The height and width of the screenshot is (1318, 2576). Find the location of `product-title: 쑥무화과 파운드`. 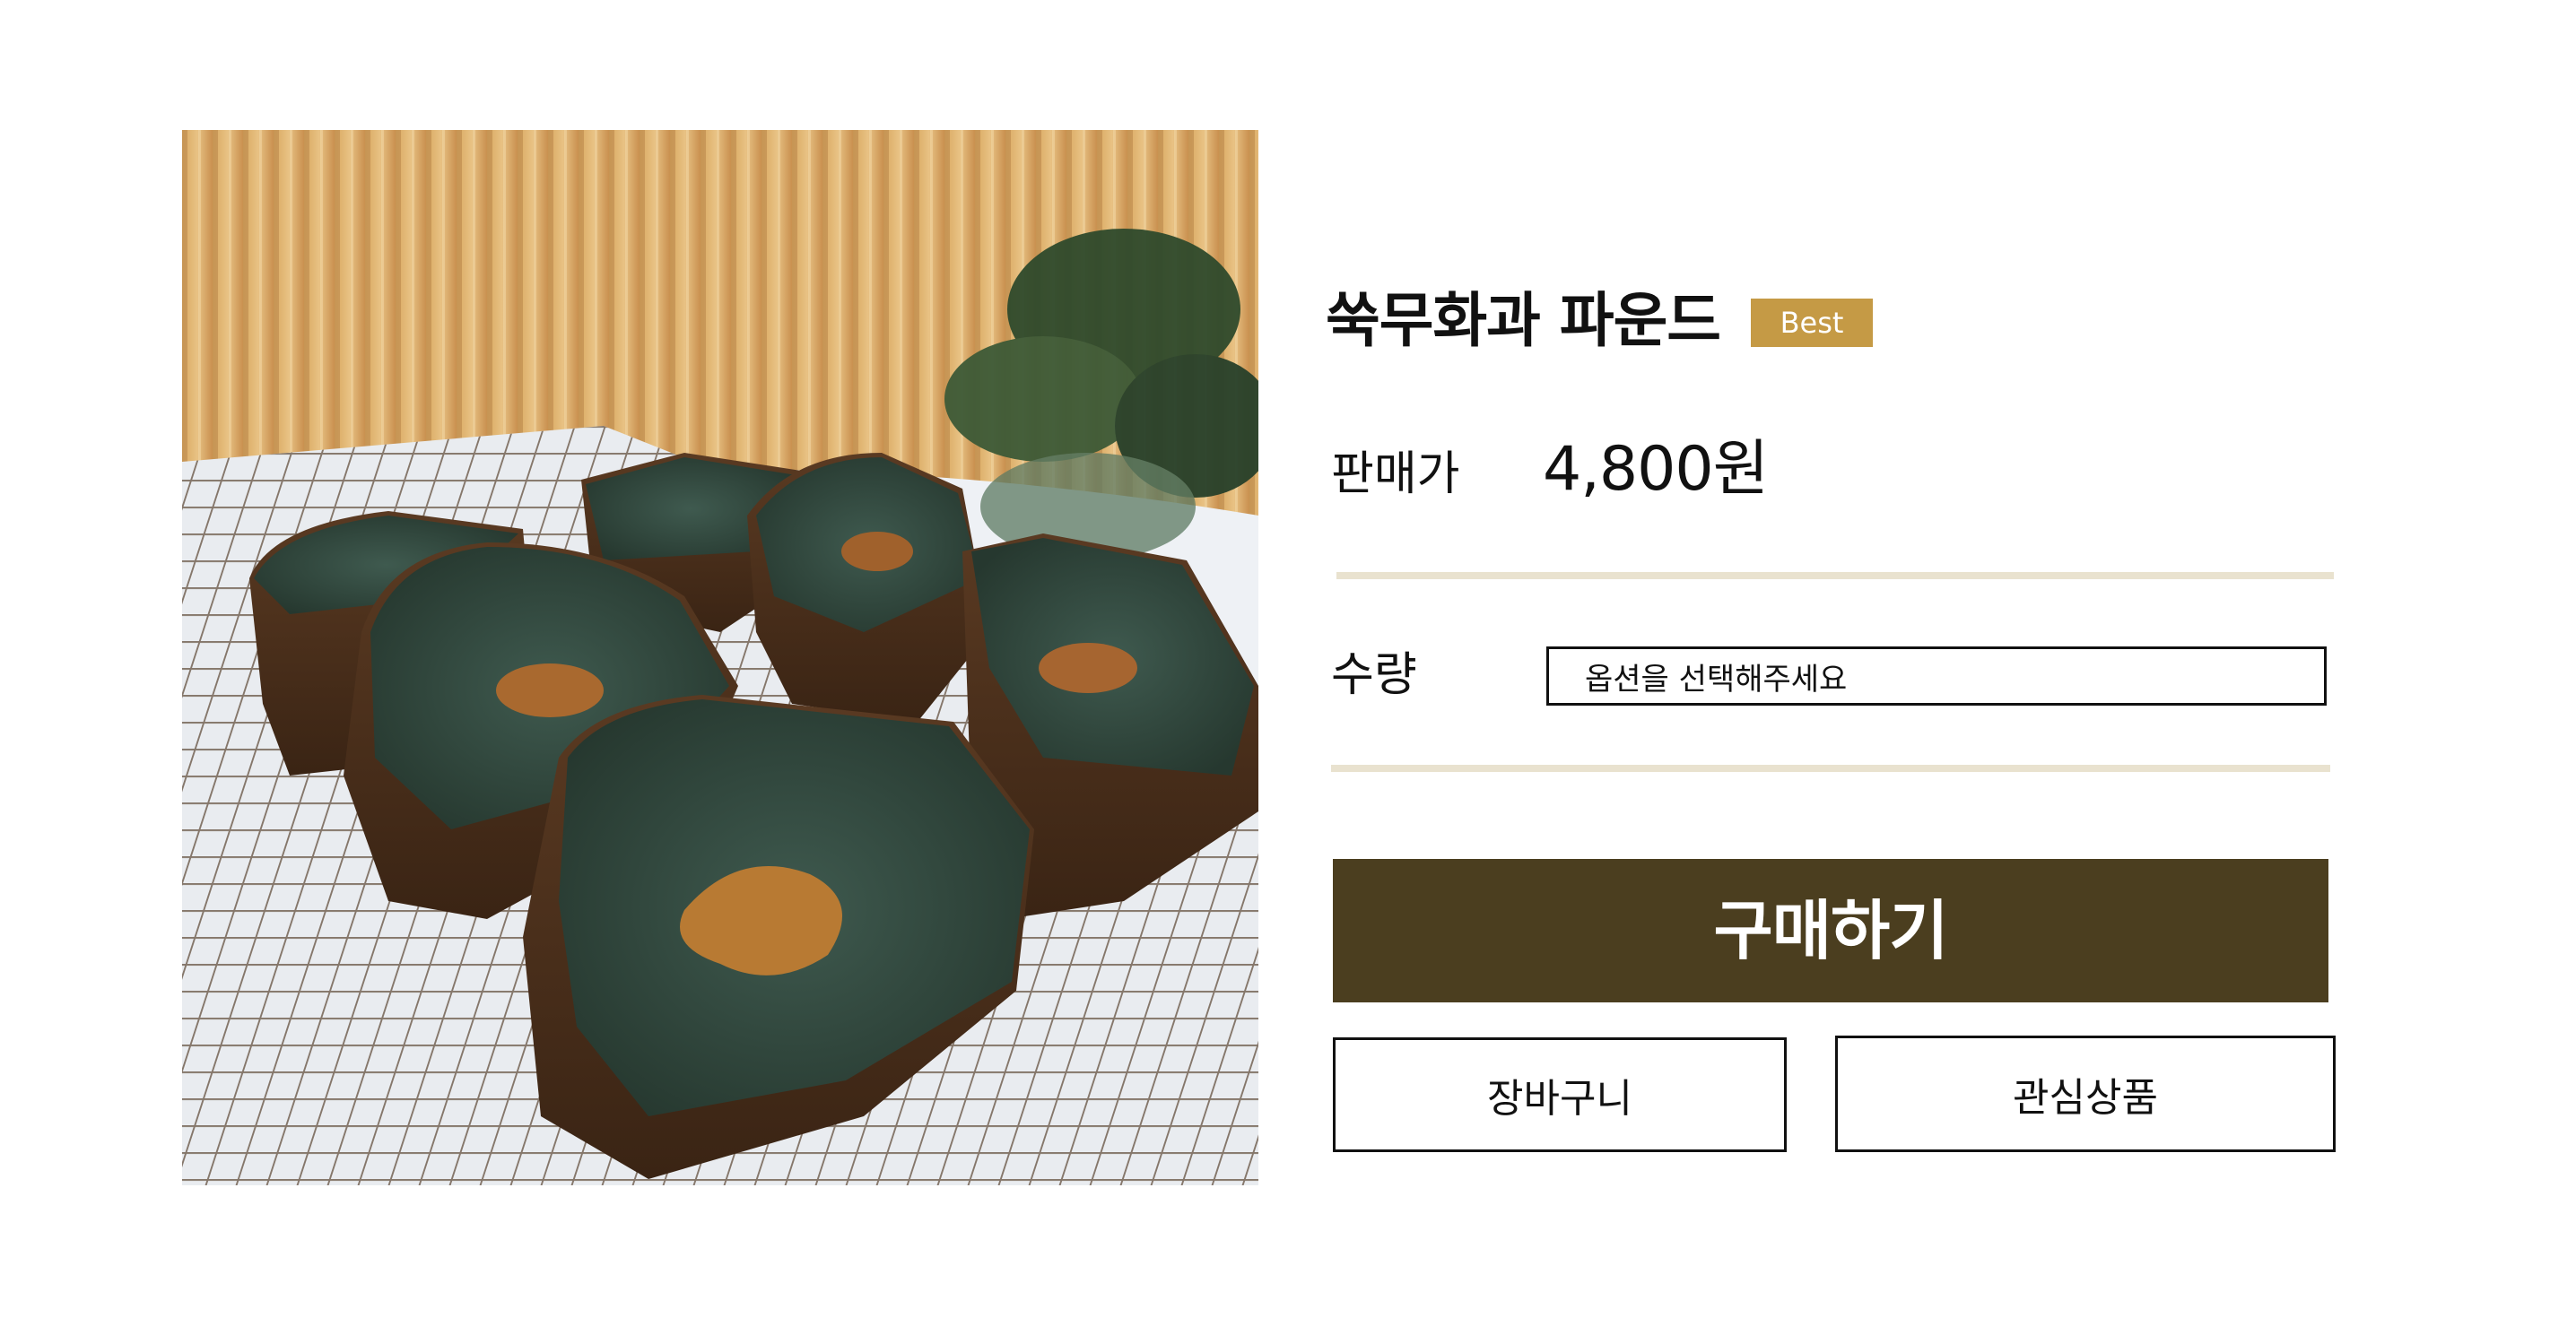

product-title: 쑥무화과 파운드 is located at coordinates (1523, 320).